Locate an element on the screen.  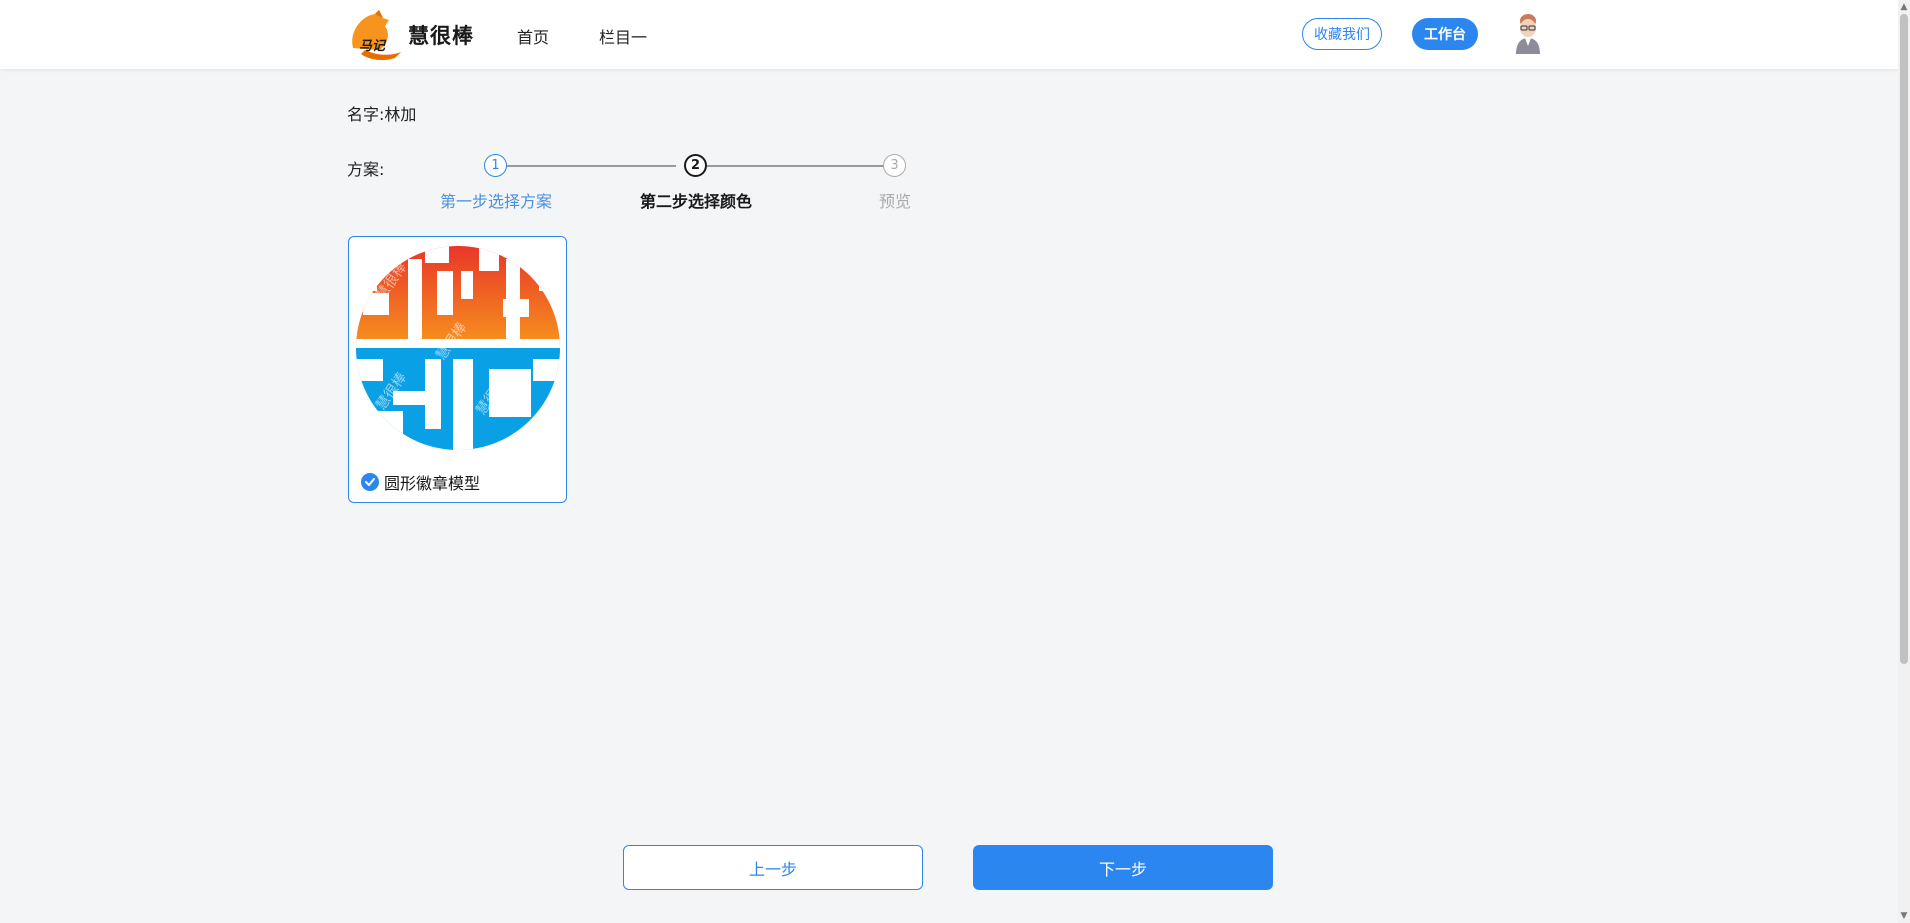
nav-column-one: 栏目一 is located at coordinates (623, 36).